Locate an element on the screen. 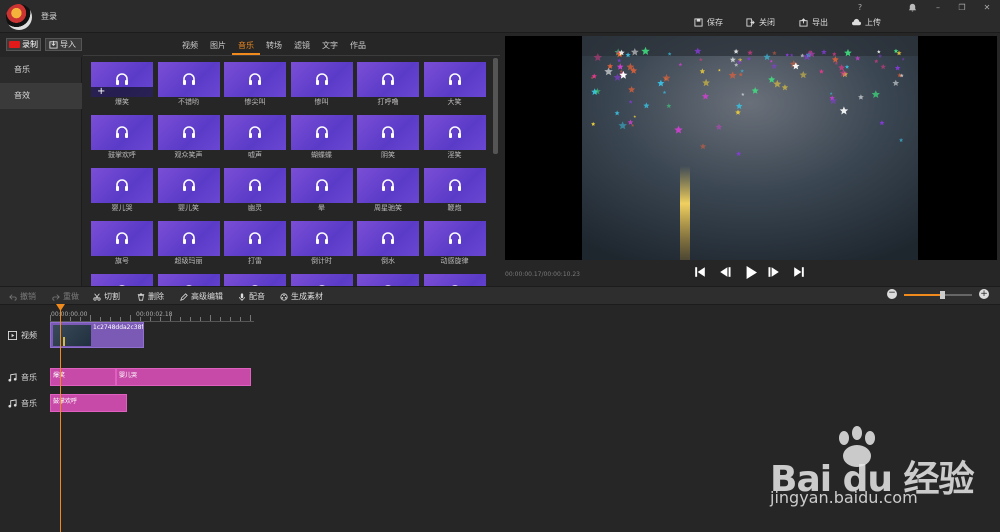  redo-button: 重做 is located at coordinates (65, 296).